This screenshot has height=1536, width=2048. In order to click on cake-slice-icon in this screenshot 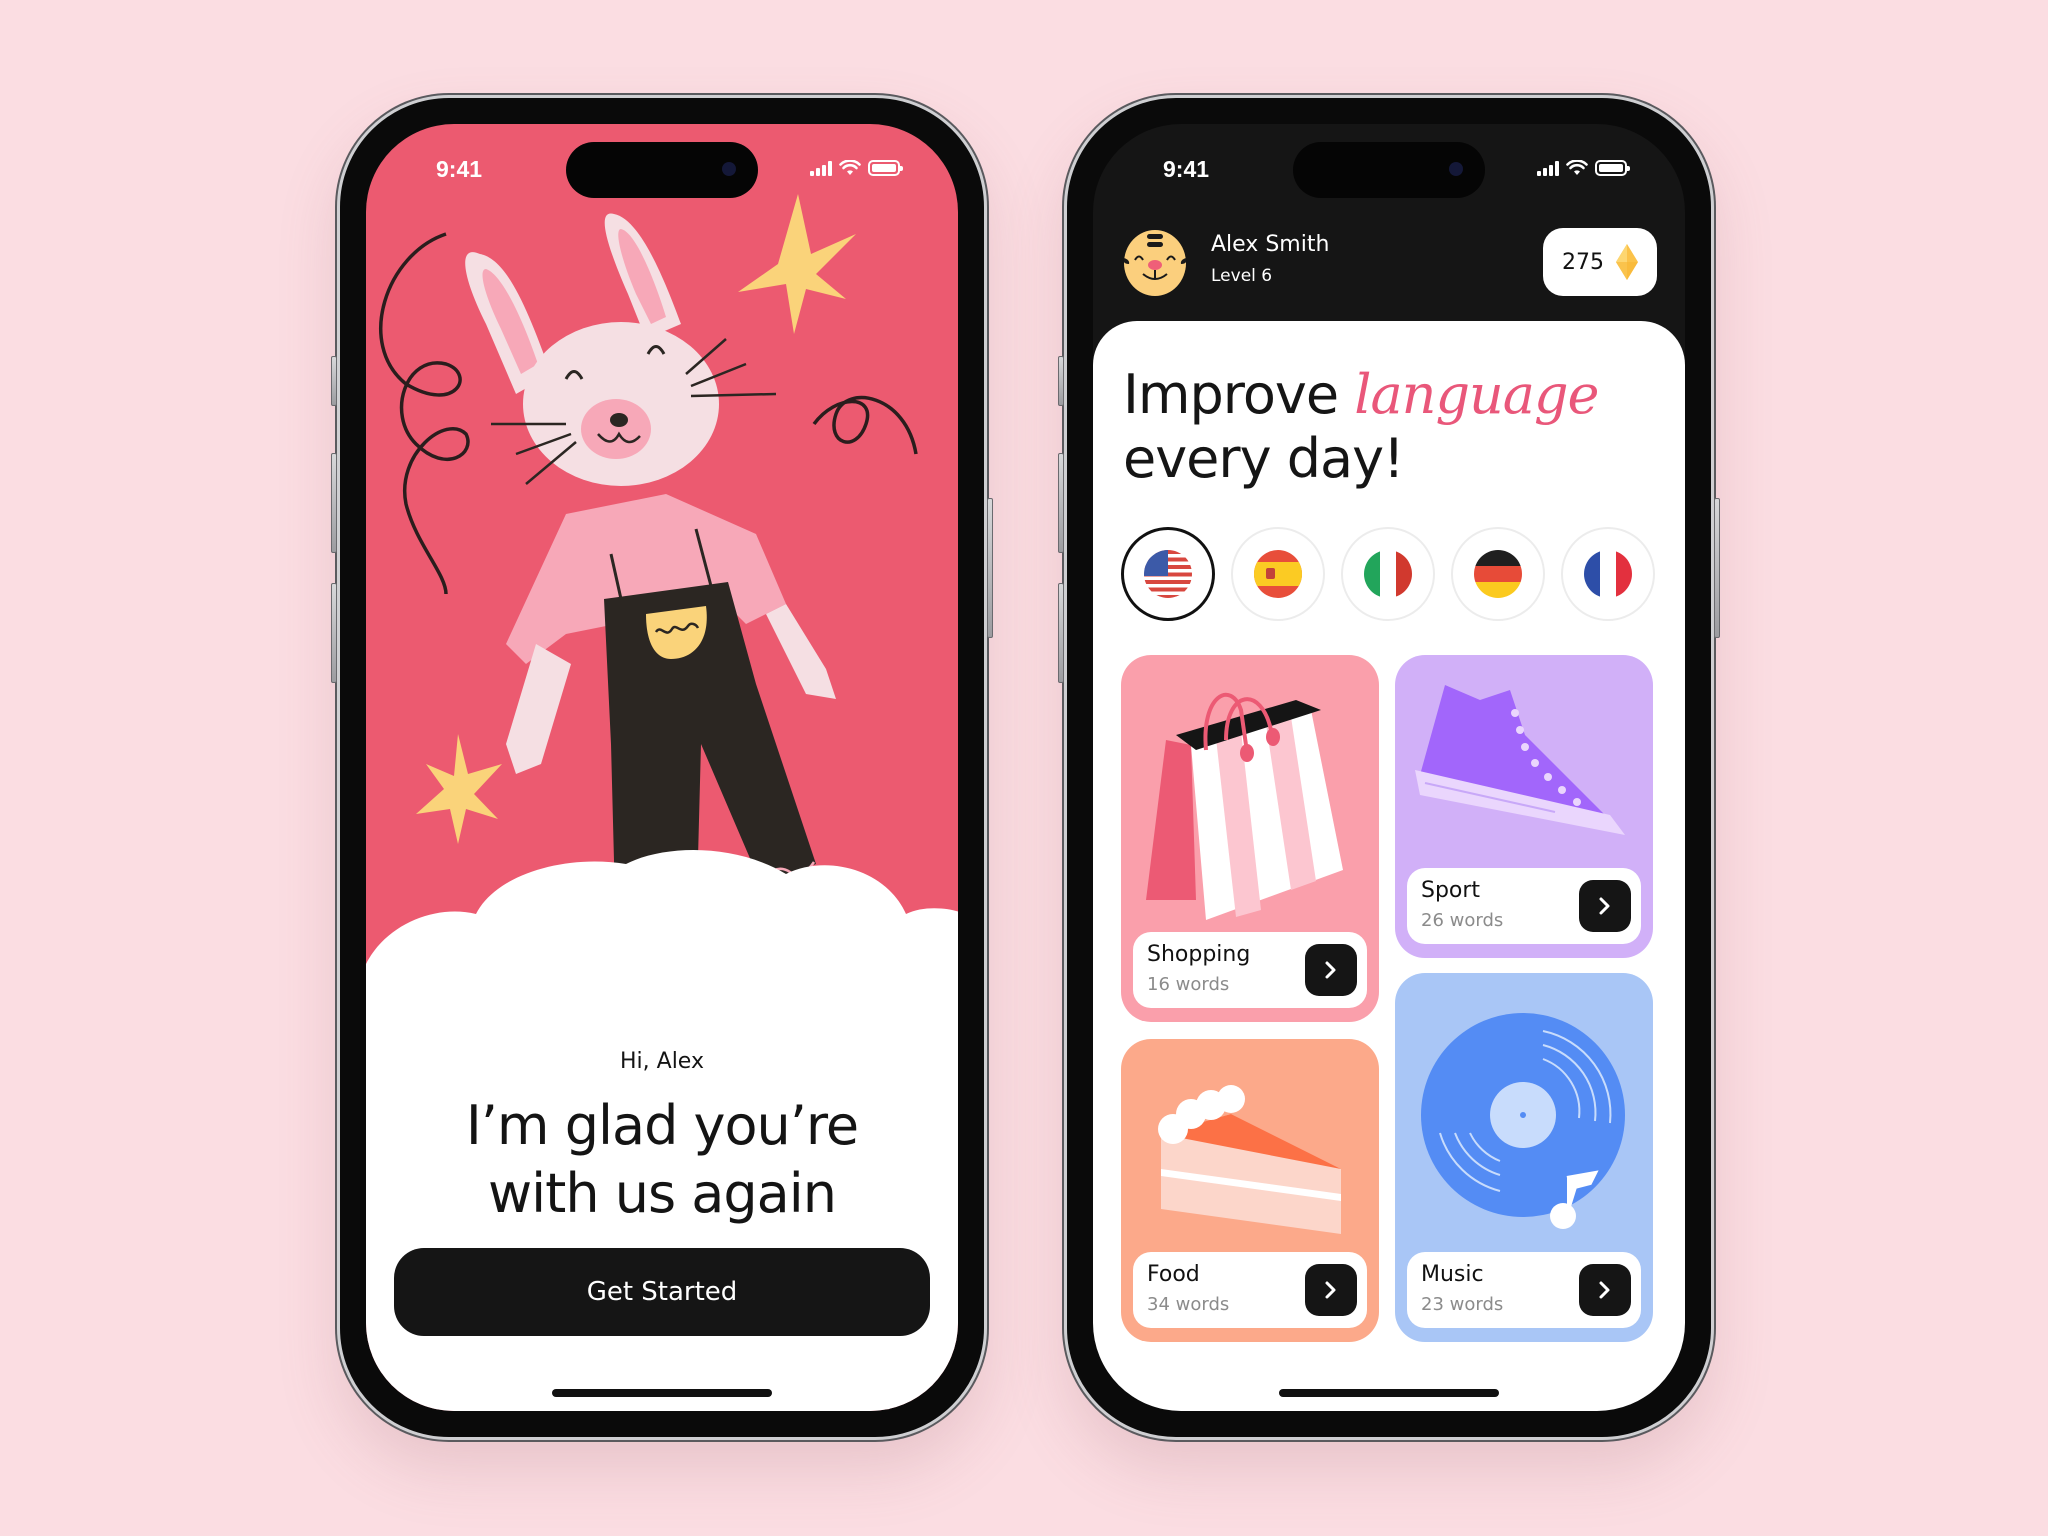, I will do `click(1249, 1159)`.